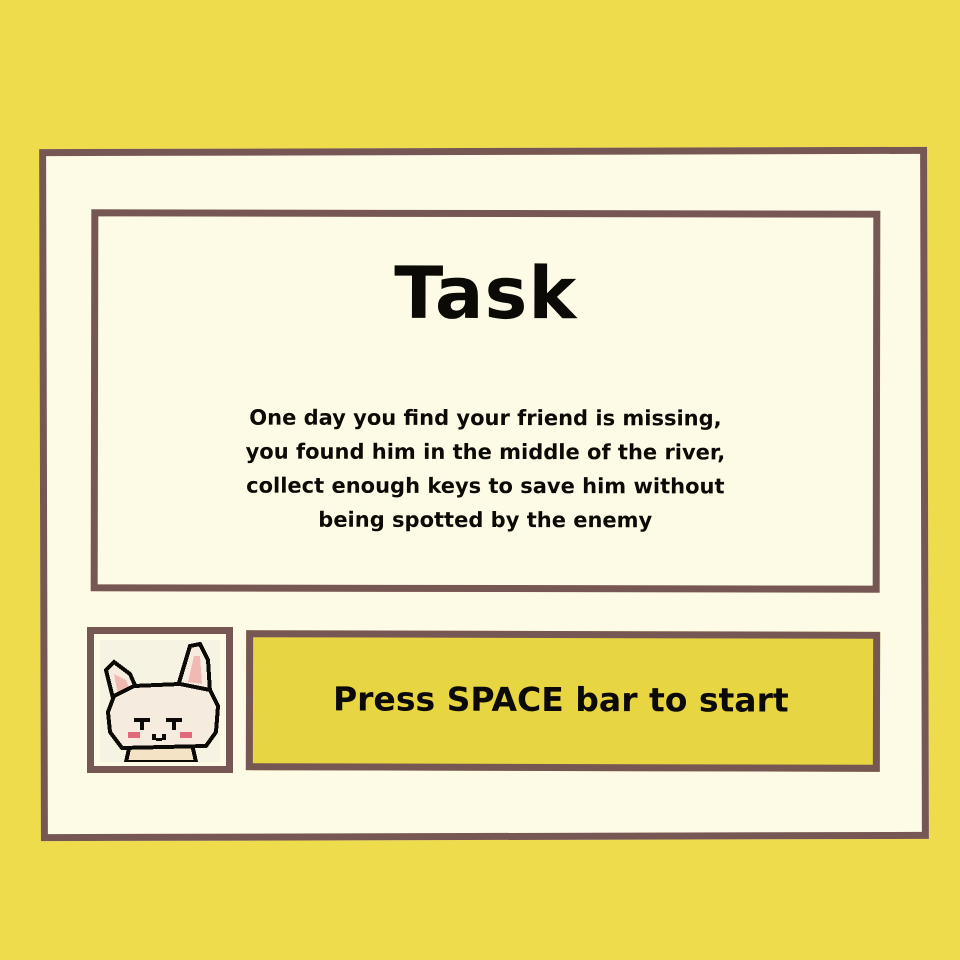 This screenshot has height=960, width=960. I want to click on cat-face-icon, so click(160, 701).